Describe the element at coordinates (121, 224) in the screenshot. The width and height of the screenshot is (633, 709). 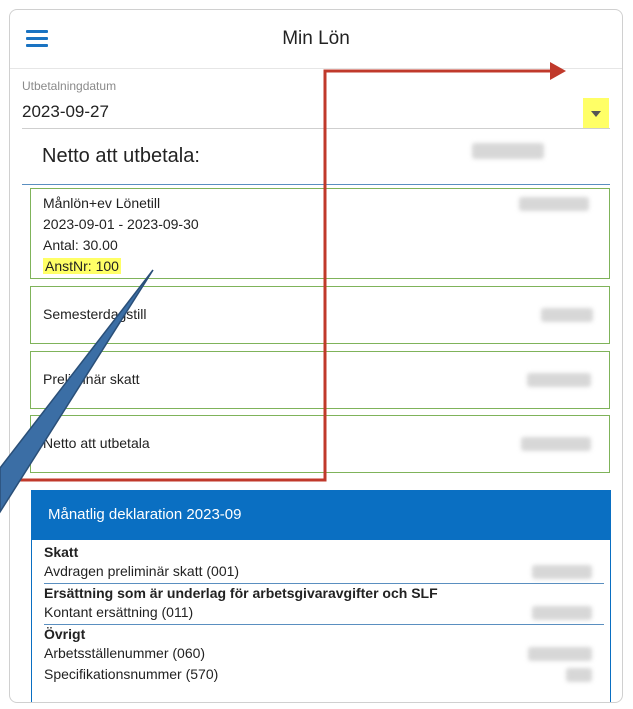
I see `pay-line-period: 2023-09-01 - 2023-09-30` at that location.